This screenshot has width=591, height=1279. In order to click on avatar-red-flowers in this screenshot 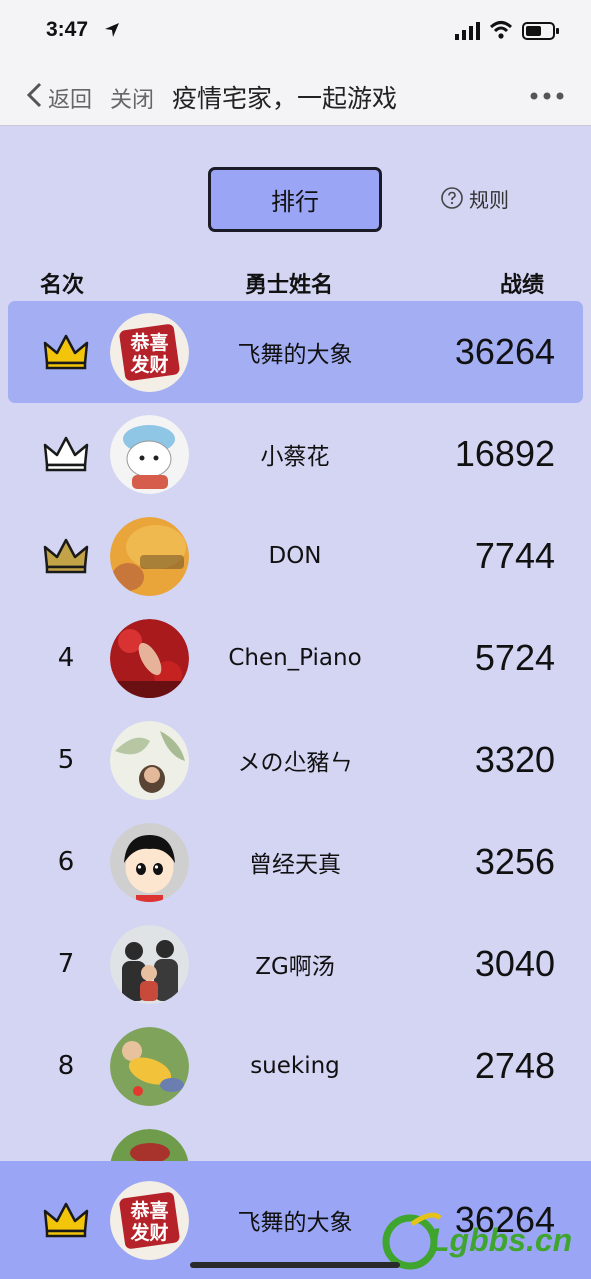, I will do `click(149, 658)`.